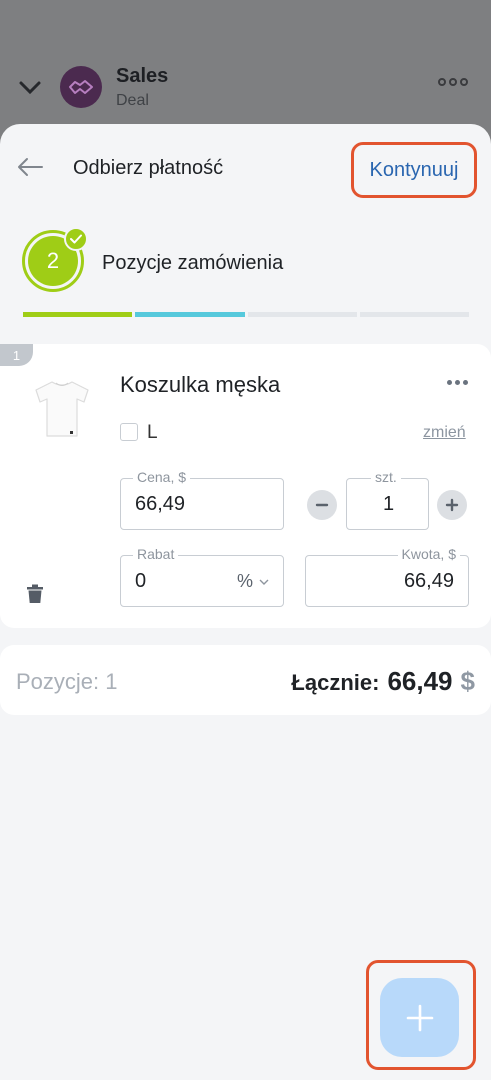 This screenshot has height=1080, width=491. I want to click on discount-field: Rabat 0 %, so click(202, 576).